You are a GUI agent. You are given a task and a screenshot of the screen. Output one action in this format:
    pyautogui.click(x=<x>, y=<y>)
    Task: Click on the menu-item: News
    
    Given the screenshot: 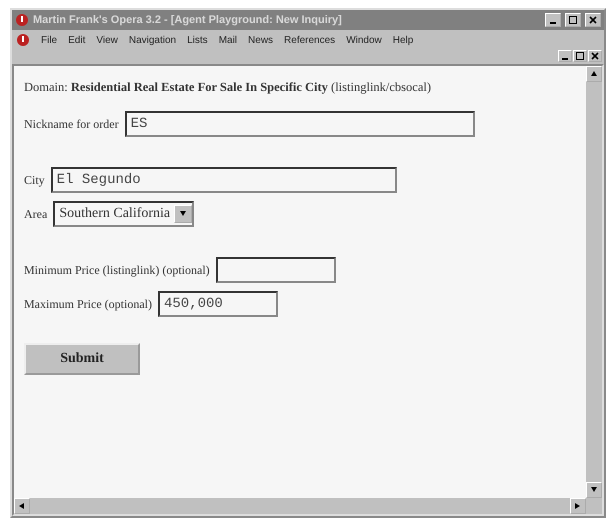 What is the action you would take?
    pyautogui.click(x=261, y=40)
    